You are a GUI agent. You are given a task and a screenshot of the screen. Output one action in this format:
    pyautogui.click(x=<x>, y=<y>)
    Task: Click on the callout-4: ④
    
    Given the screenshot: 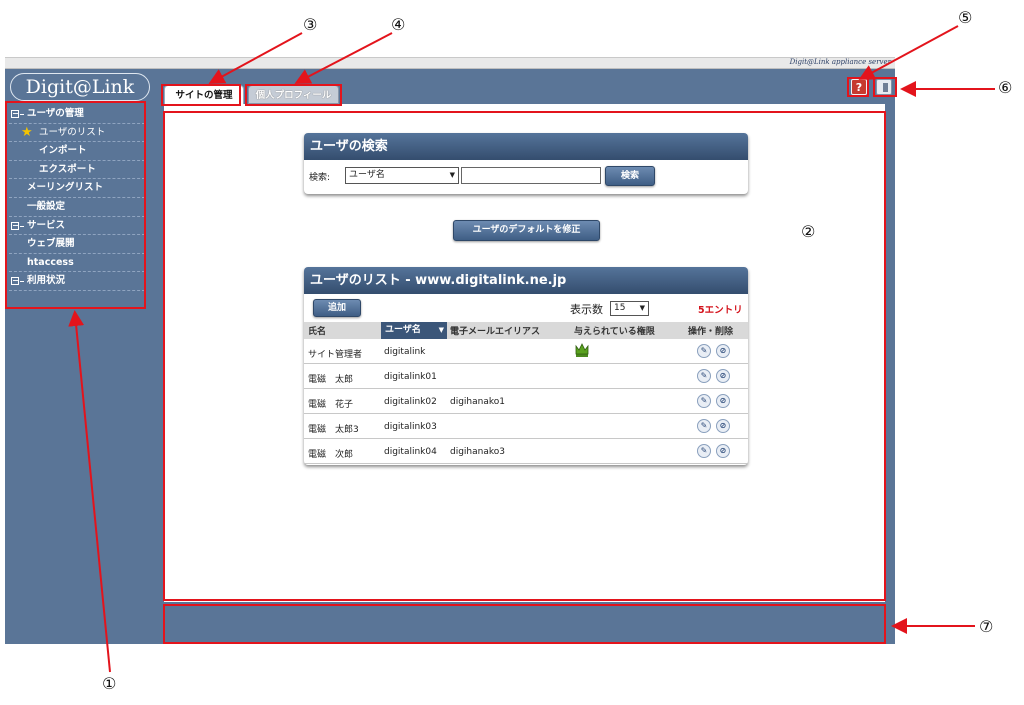 What is the action you would take?
    pyautogui.click(x=398, y=24)
    